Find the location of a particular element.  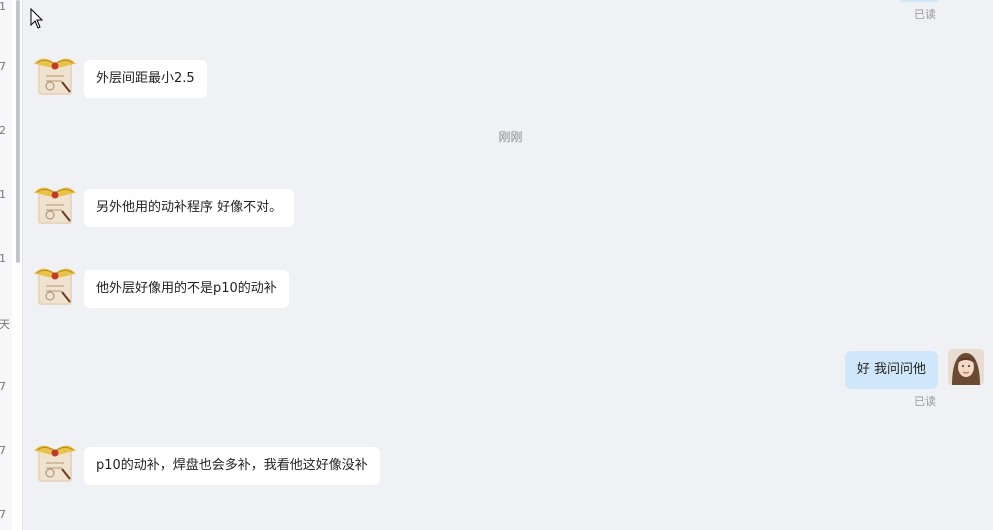

conversation-list-scrollbar is located at coordinates (17, 265).